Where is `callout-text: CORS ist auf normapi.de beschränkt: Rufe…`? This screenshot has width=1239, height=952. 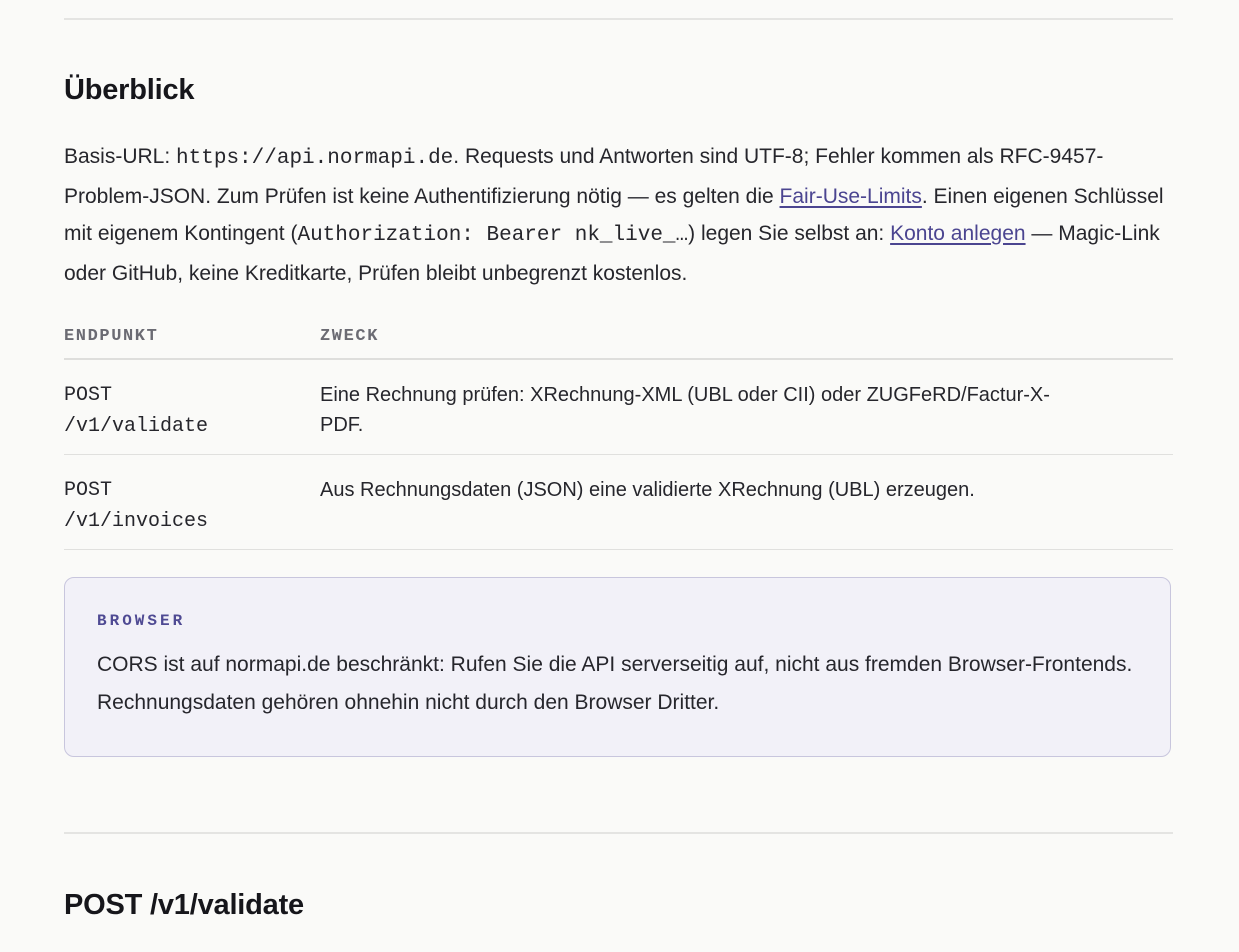 callout-text: CORS ist auf normapi.de beschränkt: Rufe… is located at coordinates (615, 683).